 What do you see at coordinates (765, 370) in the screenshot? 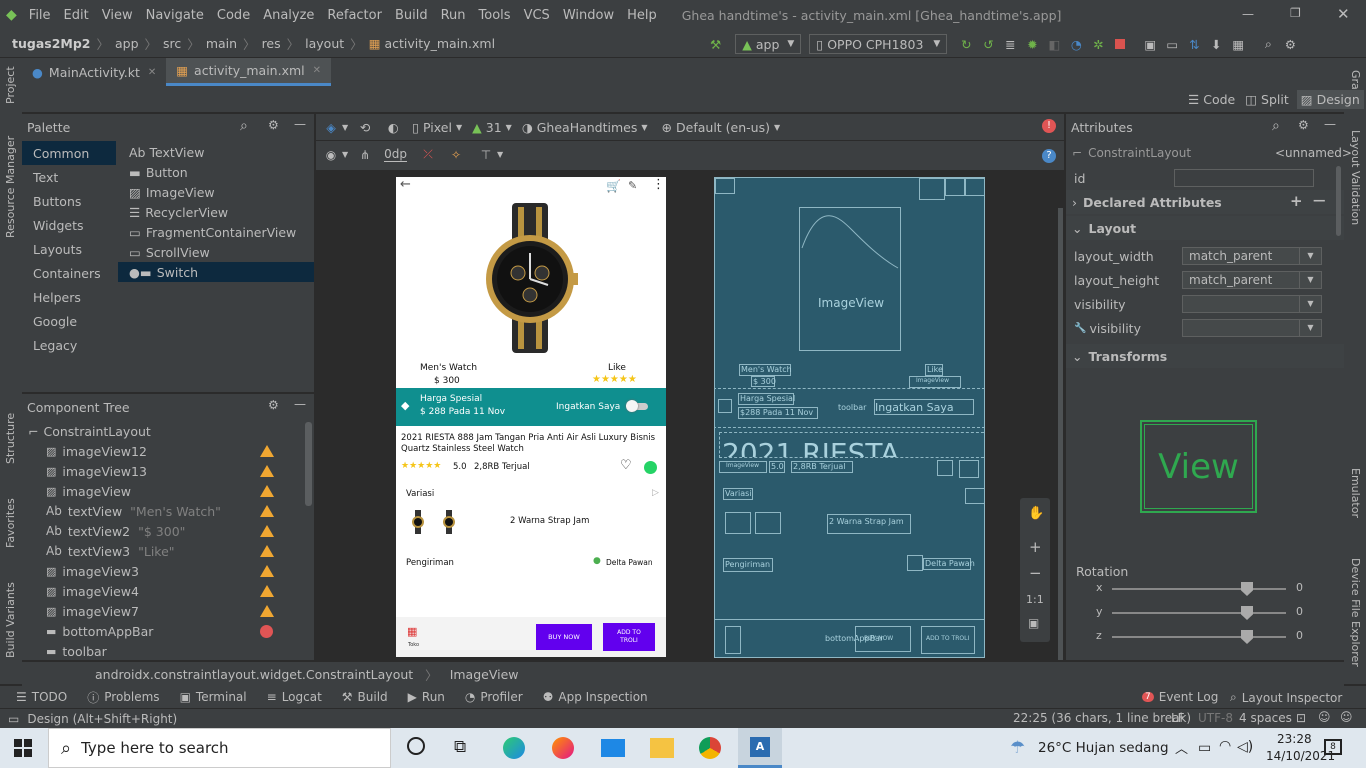
I see `blueprint-mens-box: Men's Watch` at bounding box center [765, 370].